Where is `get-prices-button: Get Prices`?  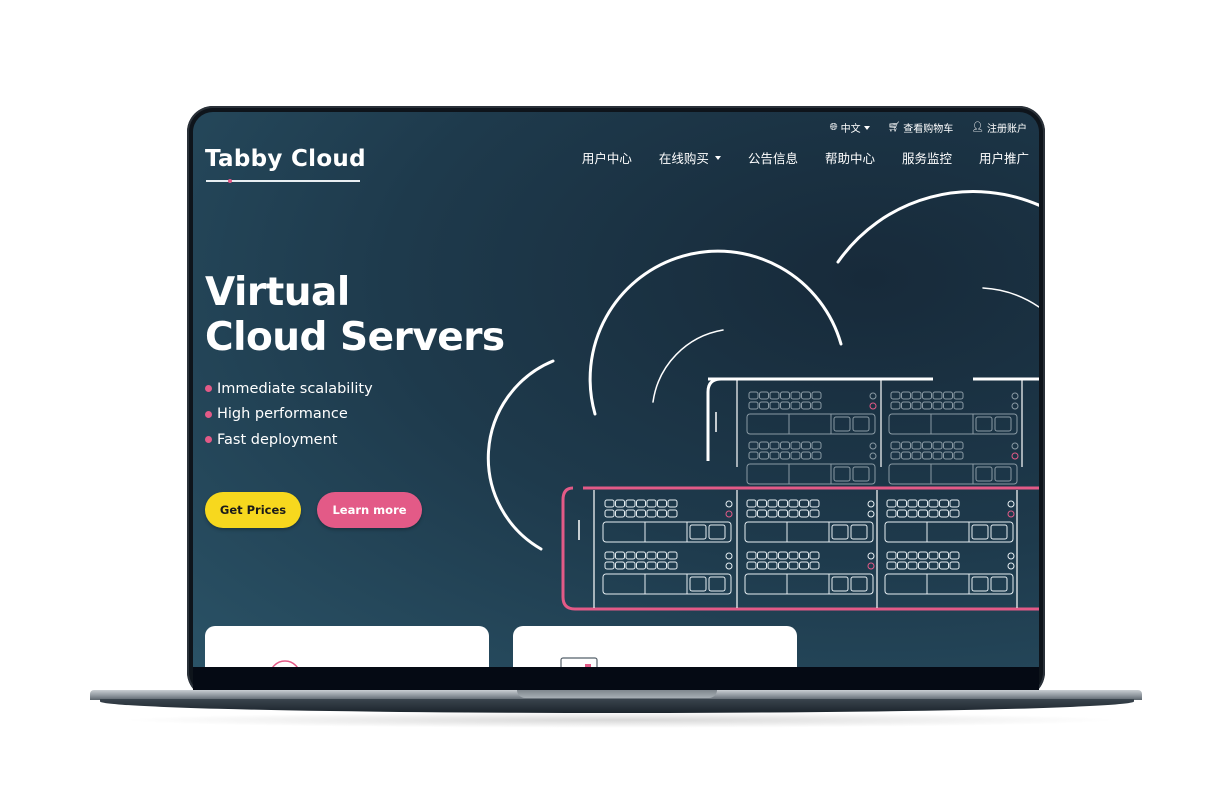 get-prices-button: Get Prices is located at coordinates (253, 510).